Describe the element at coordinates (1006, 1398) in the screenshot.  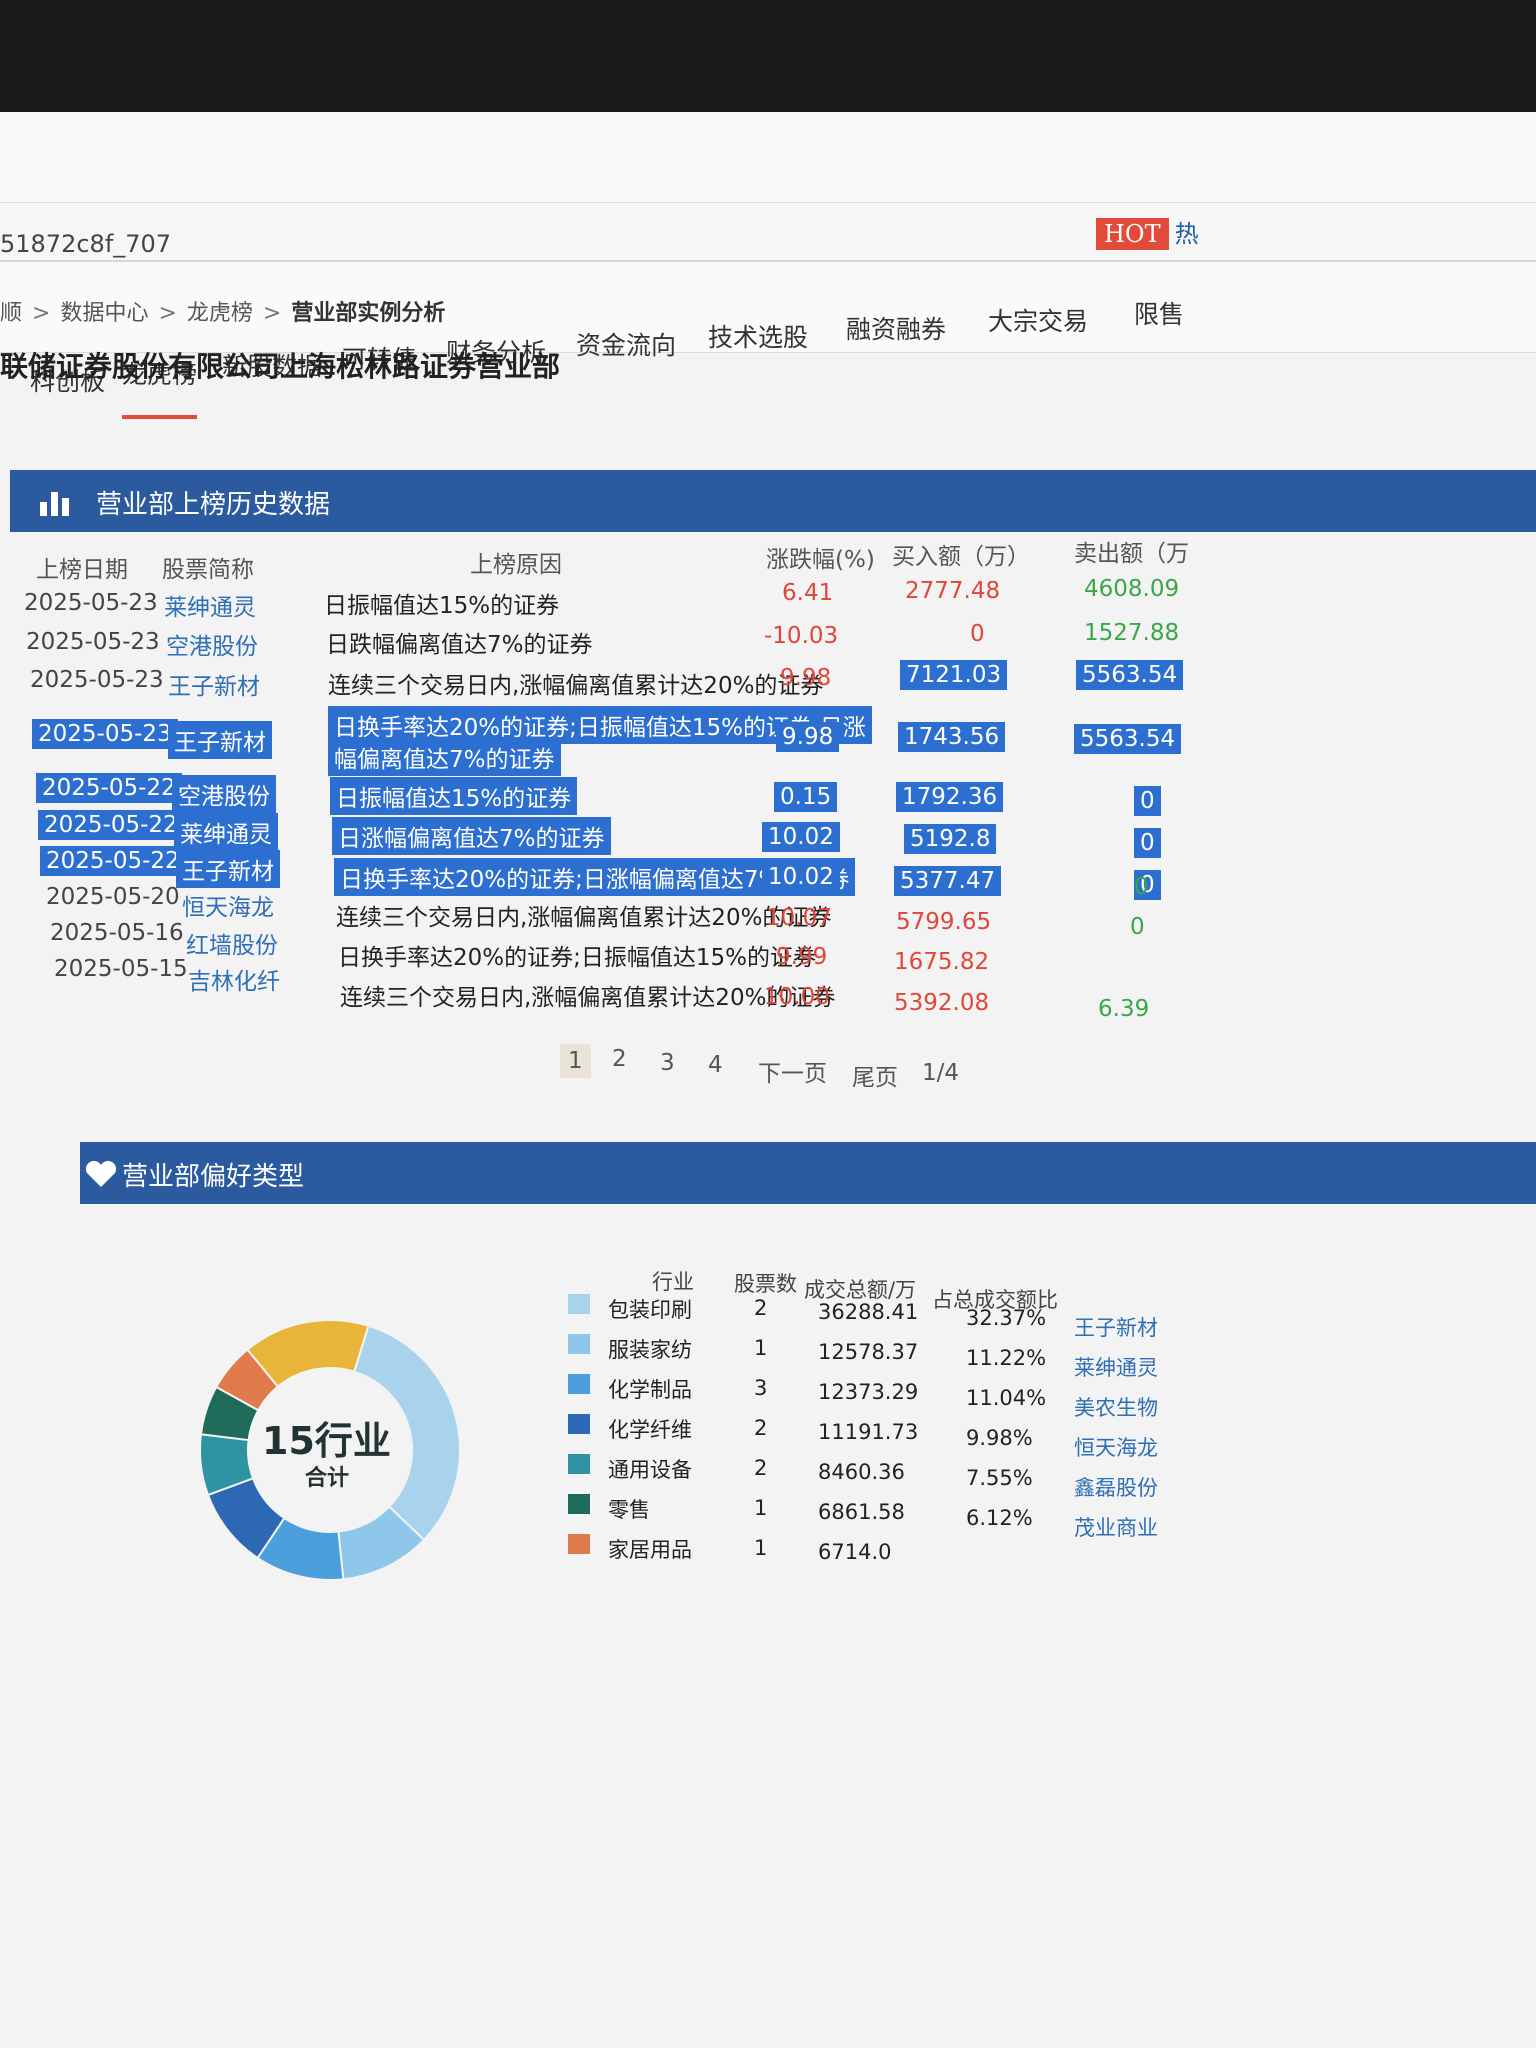
I see `percent-value: 11.04%` at that location.